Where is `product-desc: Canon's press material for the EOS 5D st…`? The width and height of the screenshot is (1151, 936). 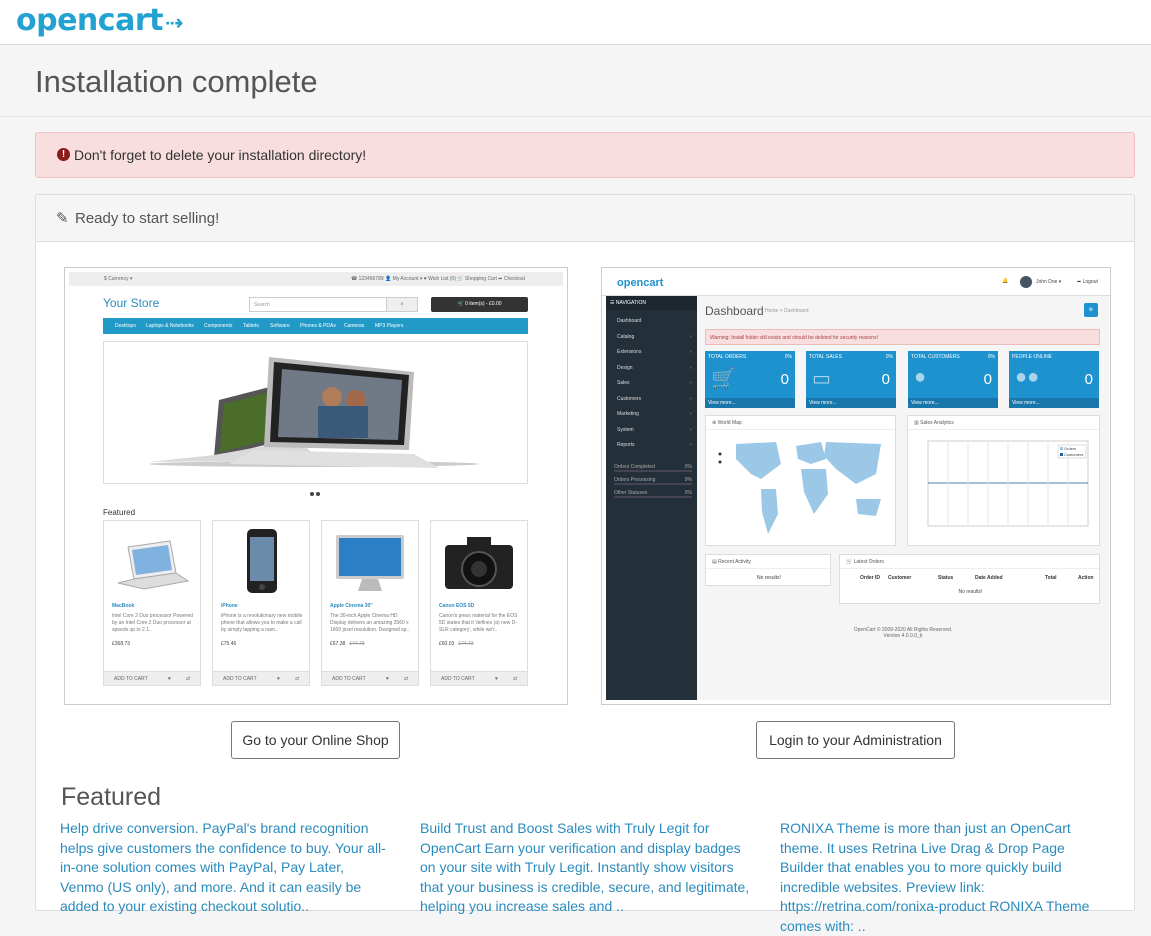
product-desc: Canon's press material for the EOS 5D st… is located at coordinates (480, 623).